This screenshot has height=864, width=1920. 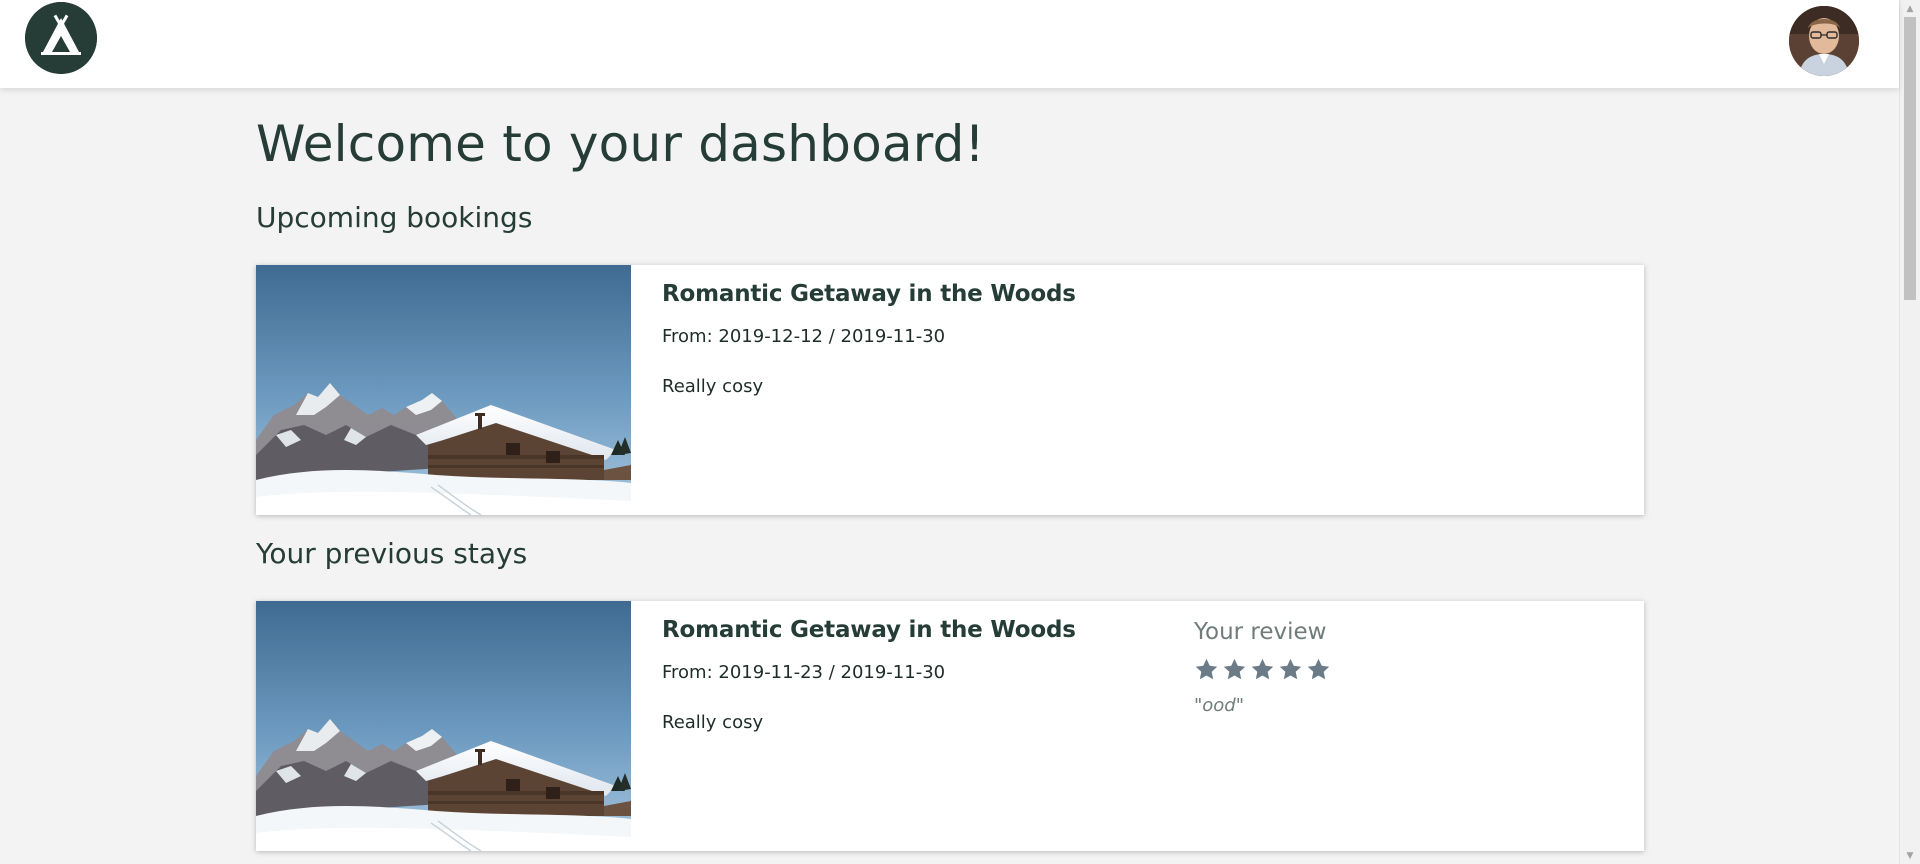 What do you see at coordinates (392, 553) in the screenshot?
I see `previous-stays-heading: Your previous stays` at bounding box center [392, 553].